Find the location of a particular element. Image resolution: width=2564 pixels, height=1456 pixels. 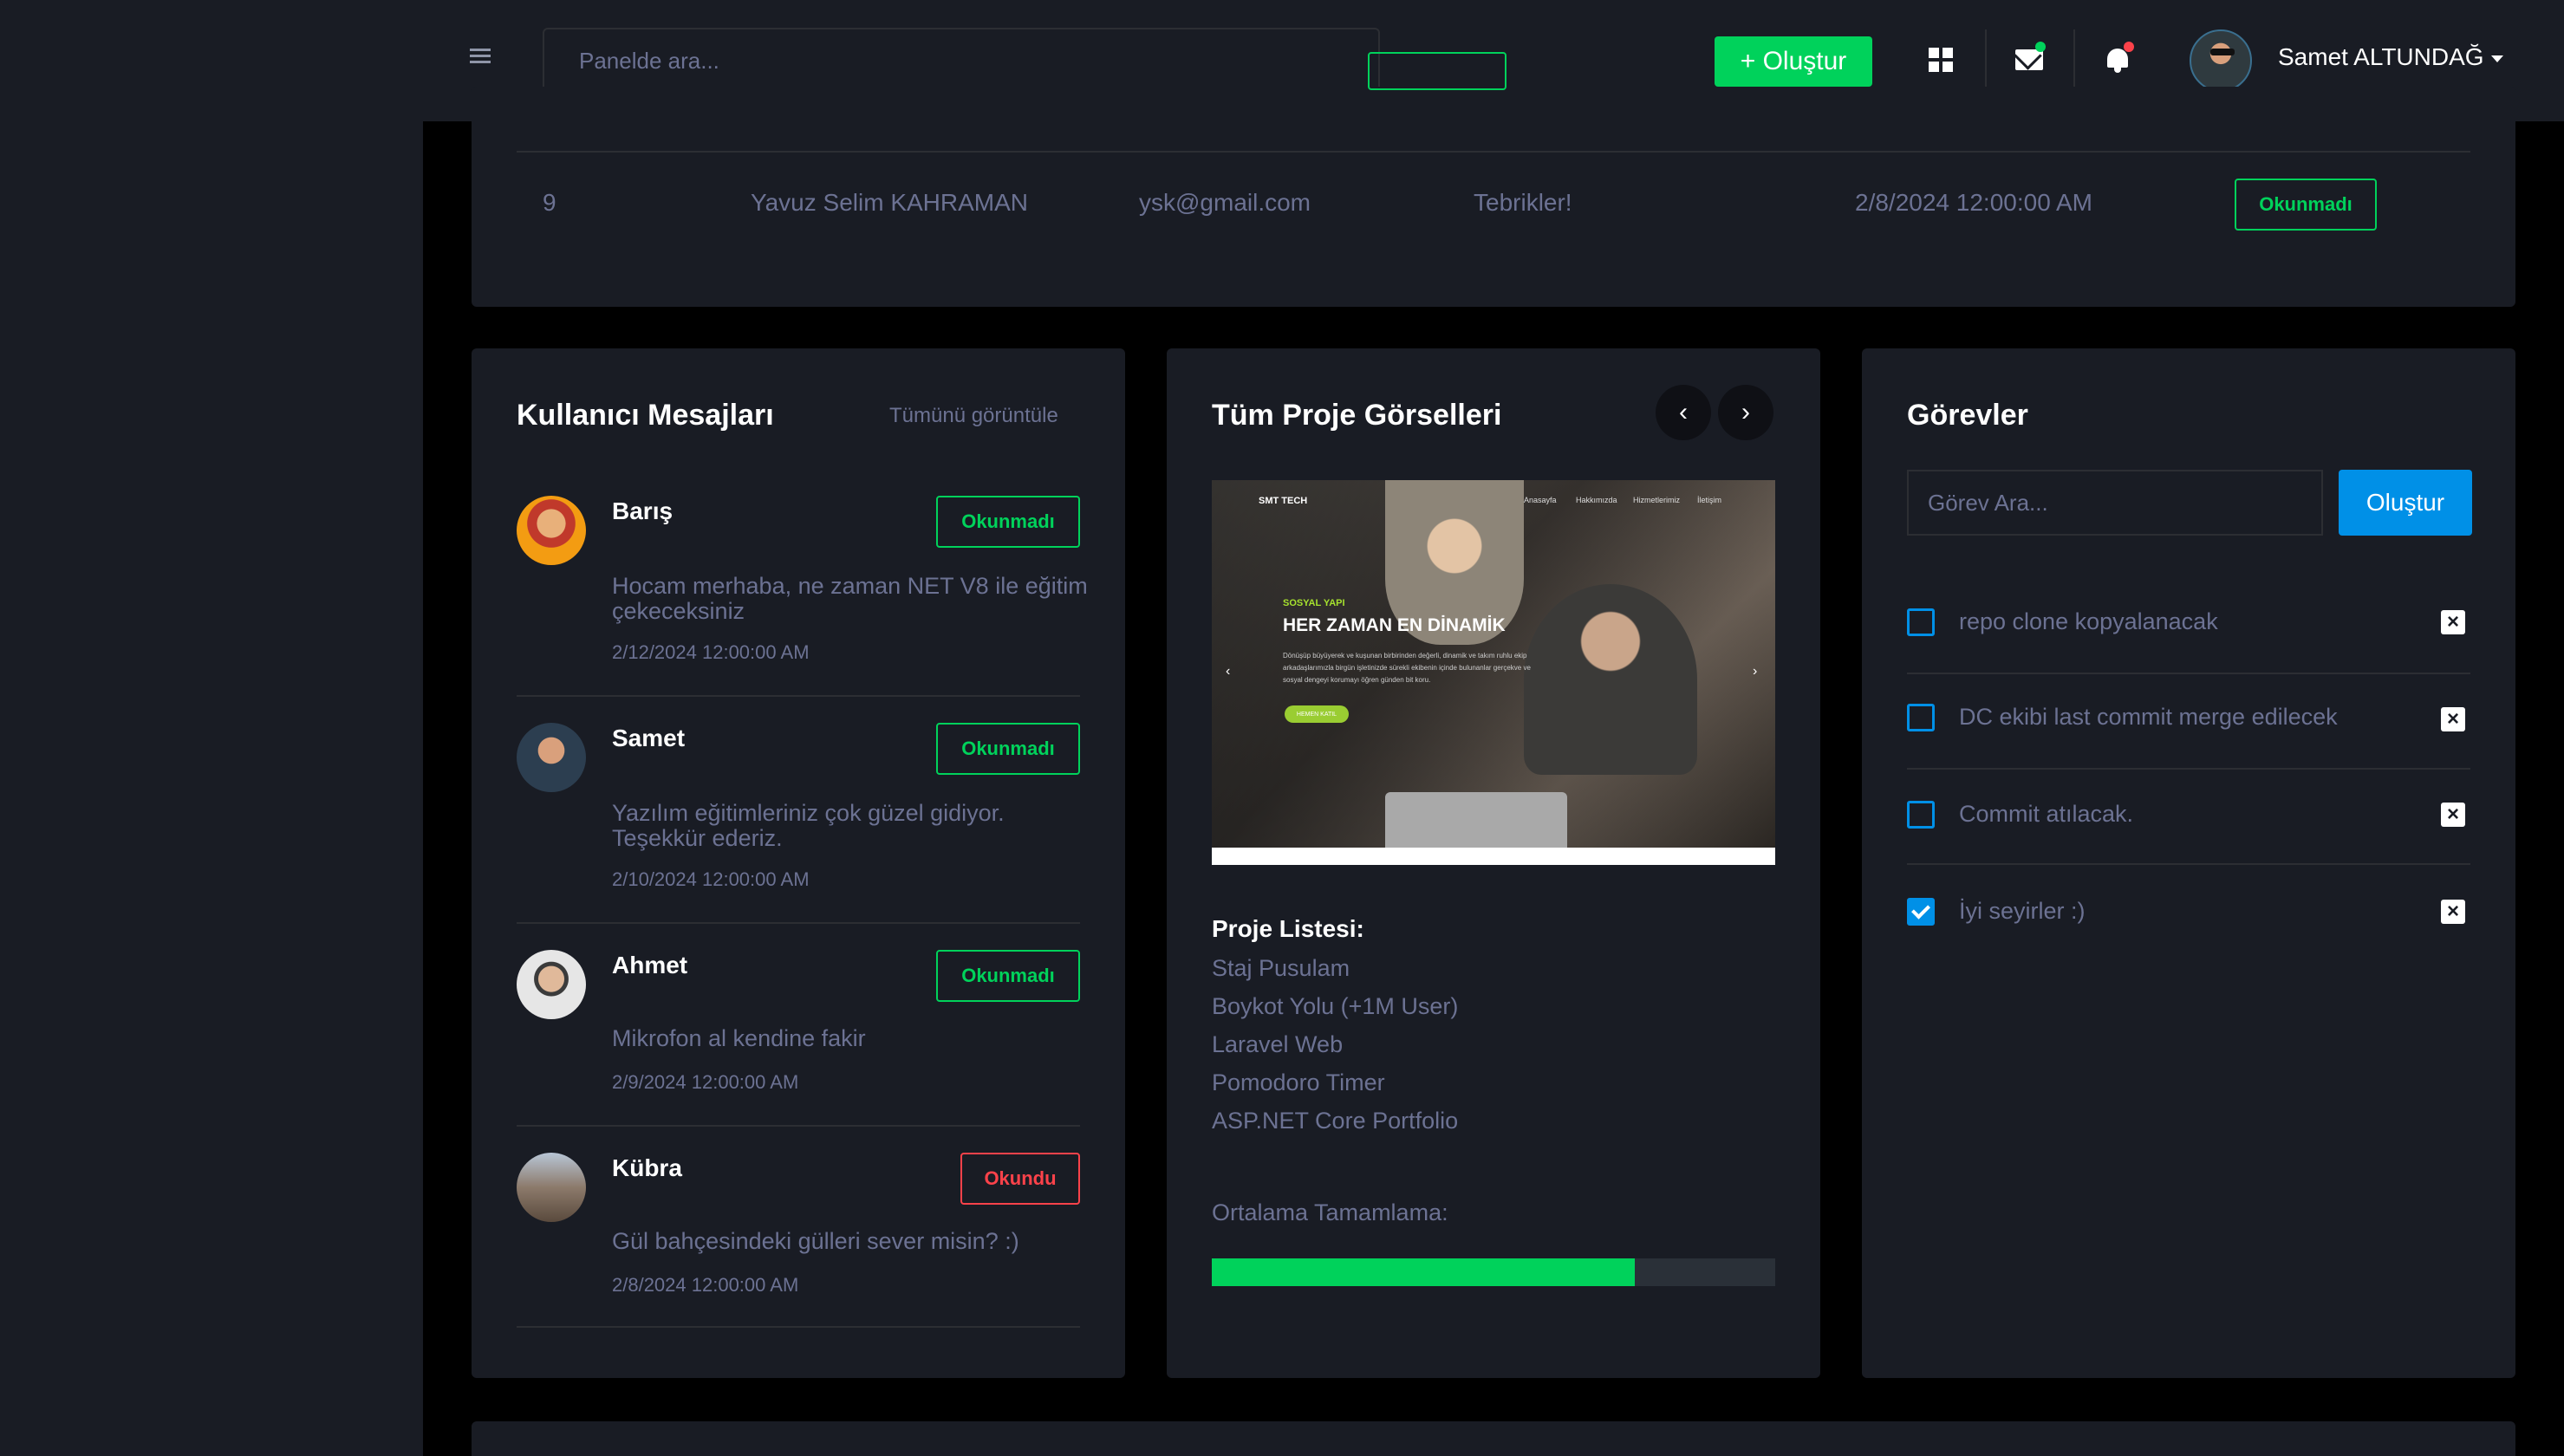

card-title: Tüm Proje Görselleri is located at coordinates (1357, 415).